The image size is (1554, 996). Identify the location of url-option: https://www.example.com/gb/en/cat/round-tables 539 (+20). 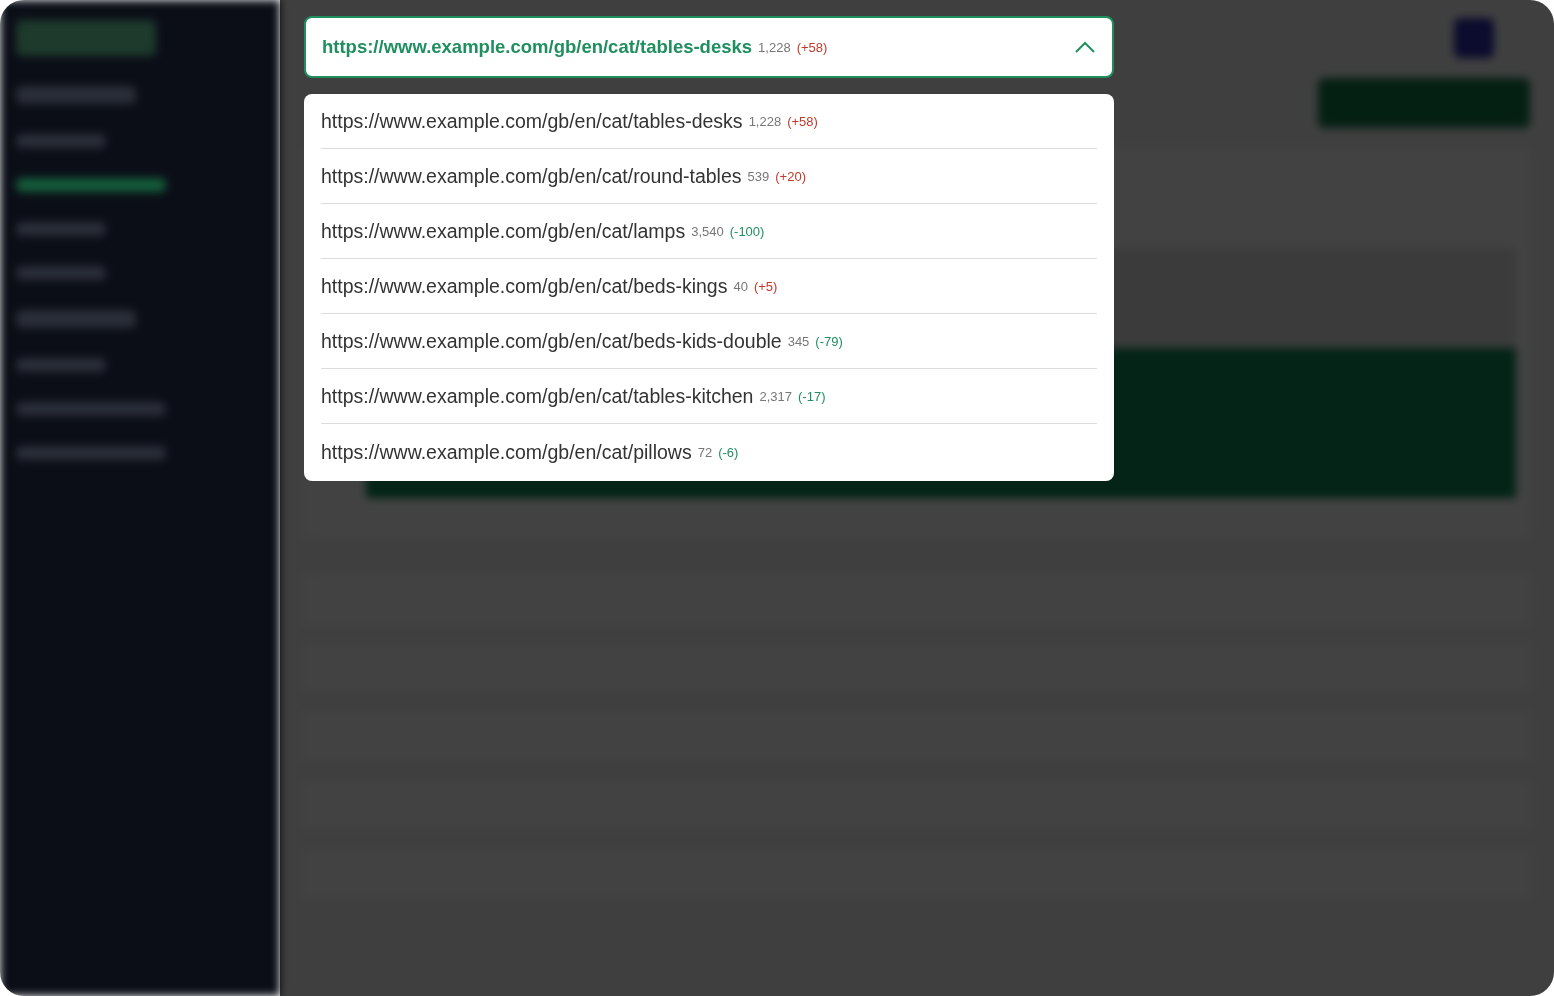
(709, 176).